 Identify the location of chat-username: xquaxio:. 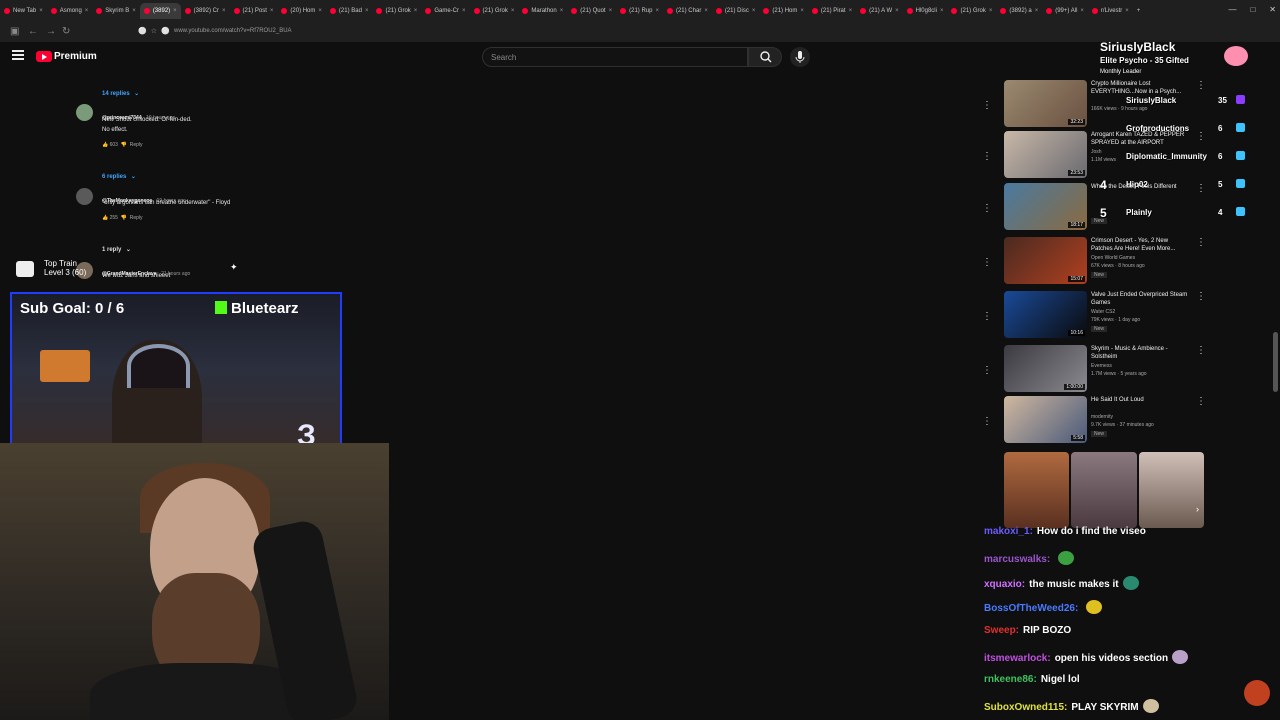
(1004, 584).